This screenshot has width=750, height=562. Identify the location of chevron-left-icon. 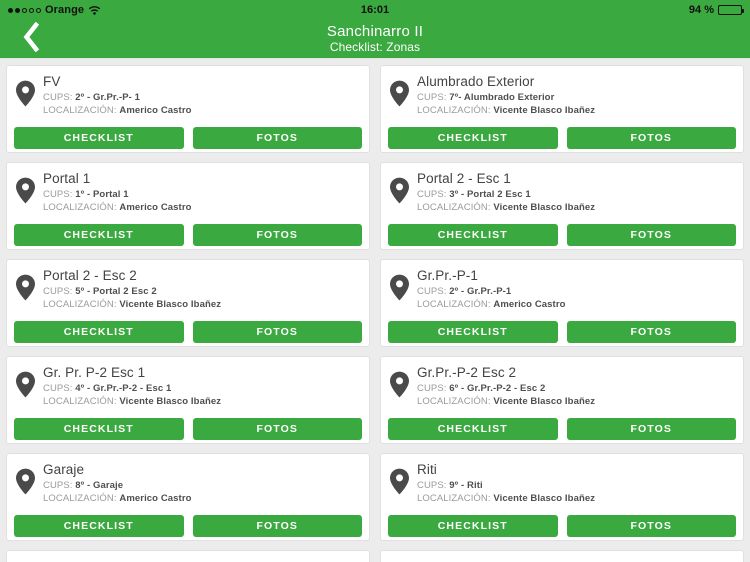
(30, 39).